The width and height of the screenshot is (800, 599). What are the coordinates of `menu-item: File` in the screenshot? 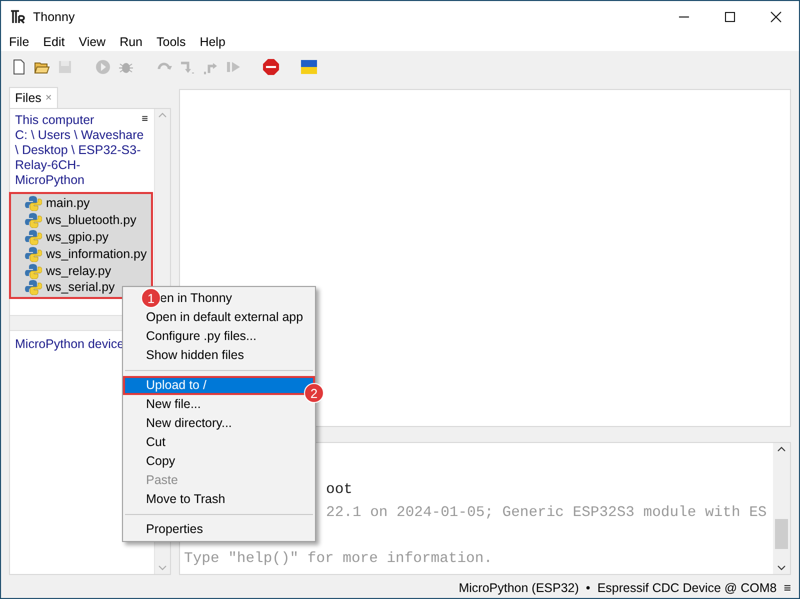 It's located at (19, 41).